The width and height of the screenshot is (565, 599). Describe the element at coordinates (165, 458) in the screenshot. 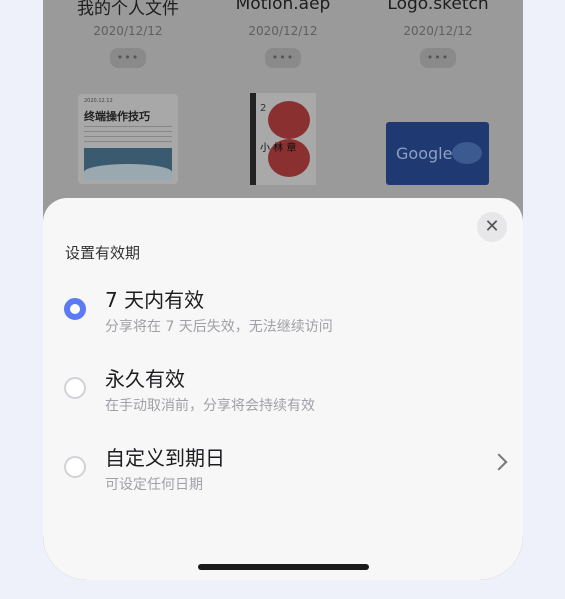

I see `option-title: 自定义到期日` at that location.